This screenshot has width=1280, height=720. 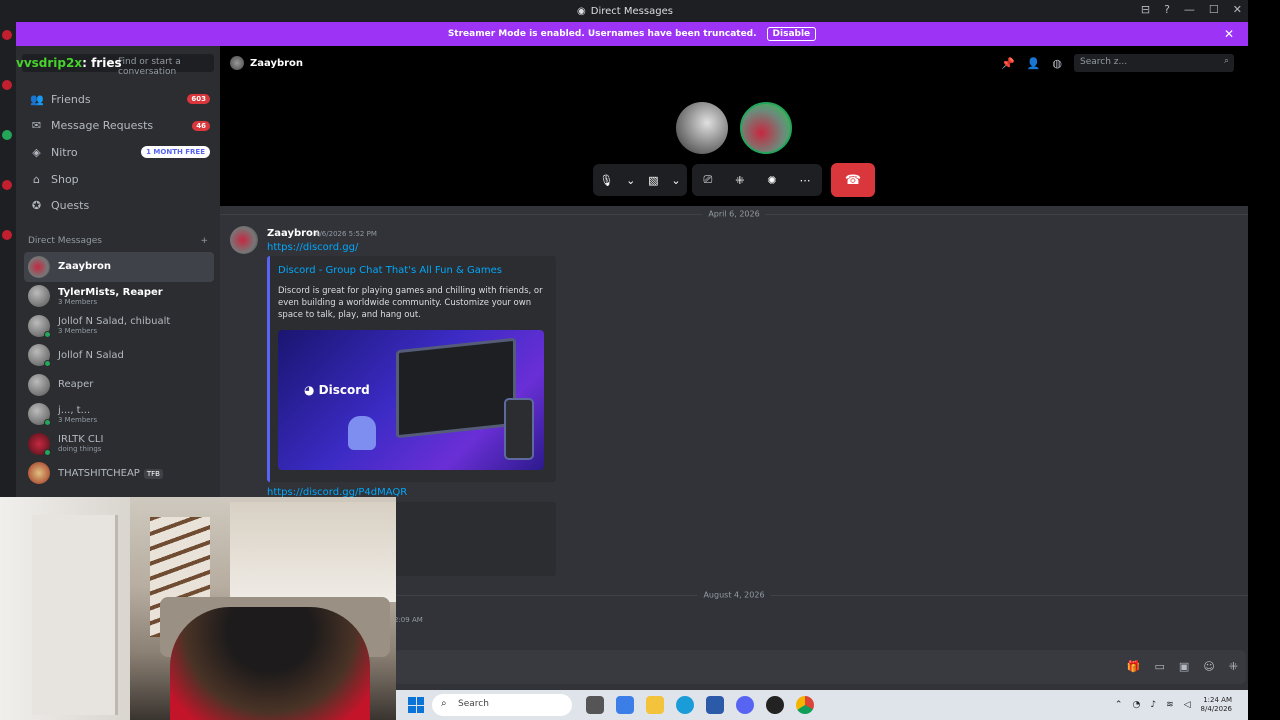 What do you see at coordinates (1170, 705) in the screenshot?
I see `wifi-icon: ≋` at bounding box center [1170, 705].